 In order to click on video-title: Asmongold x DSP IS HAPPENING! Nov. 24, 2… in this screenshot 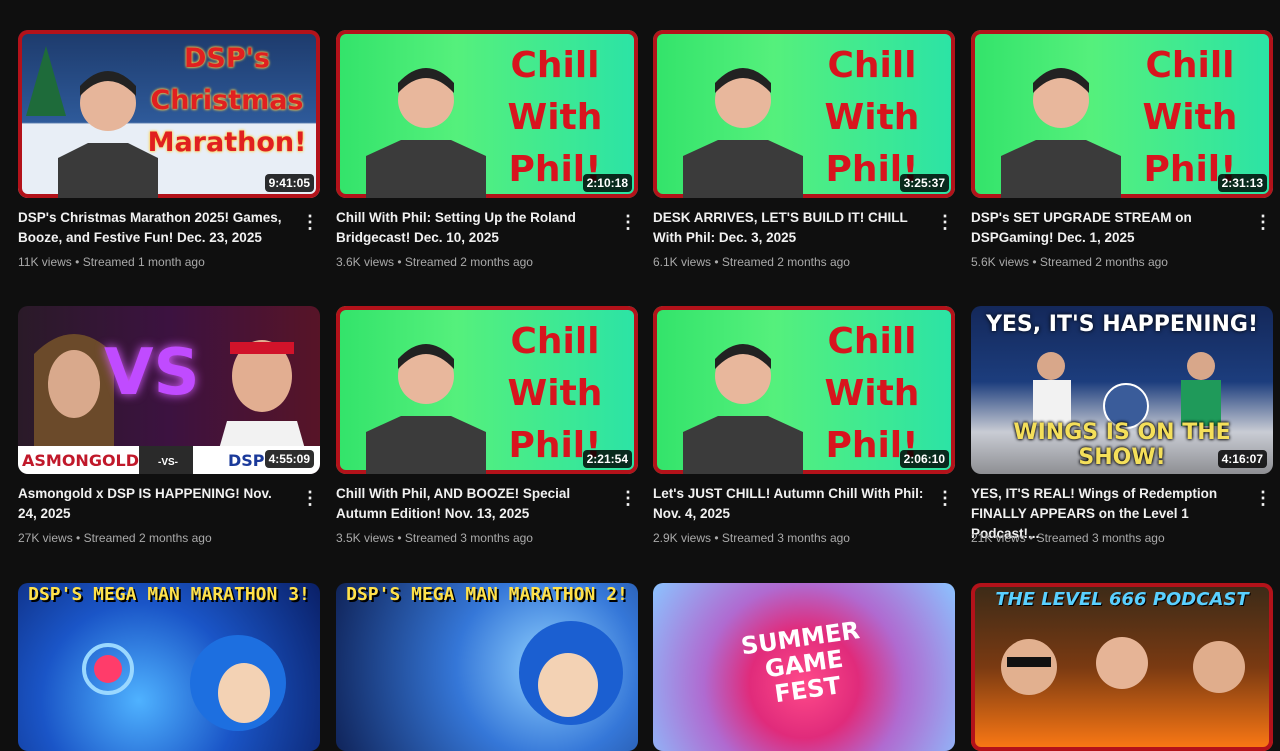, I will do `click(154, 504)`.